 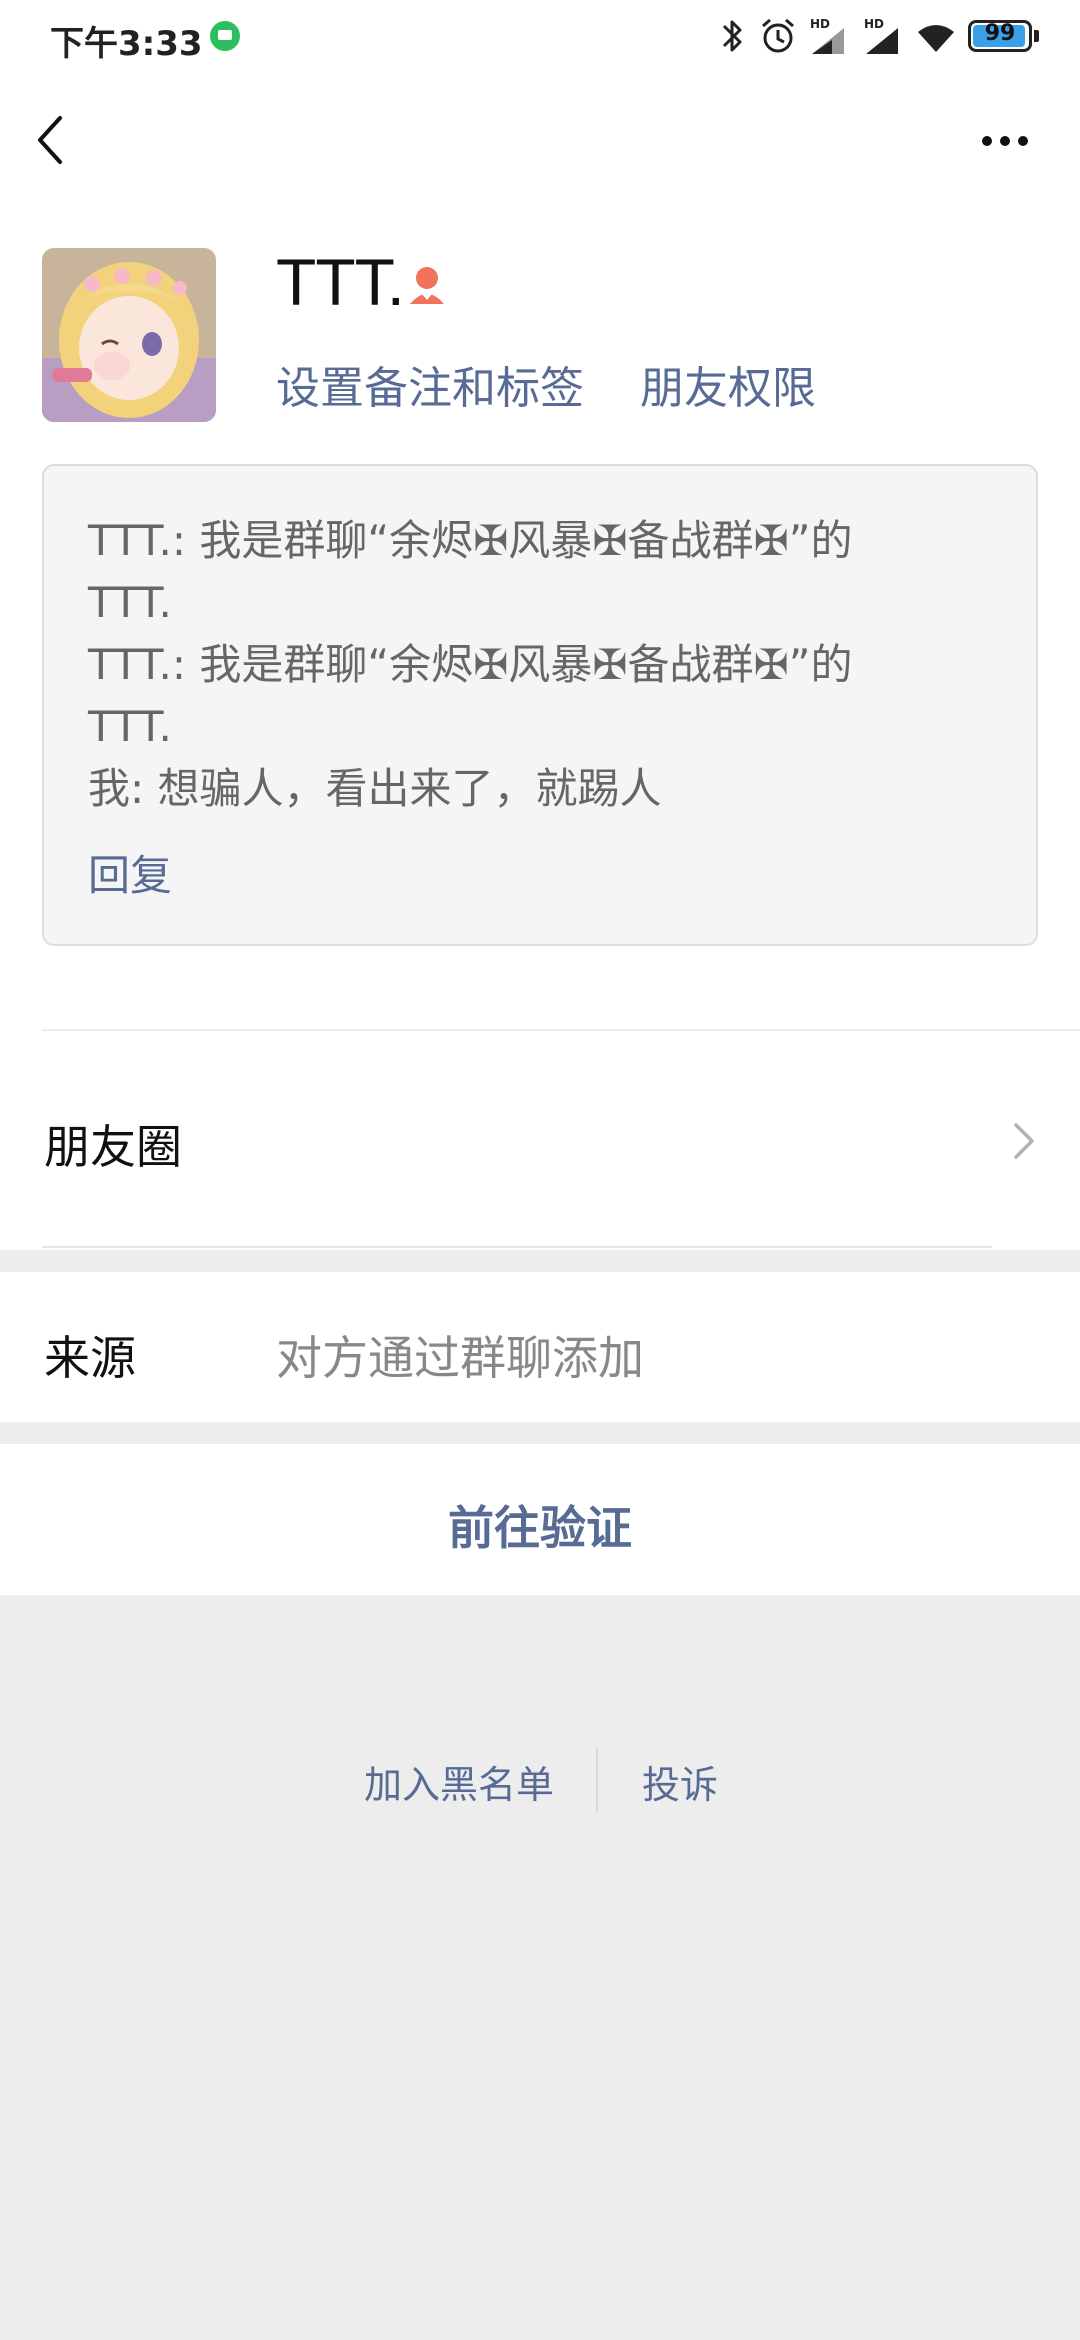 I want to click on back-button, so click(x=55, y=140).